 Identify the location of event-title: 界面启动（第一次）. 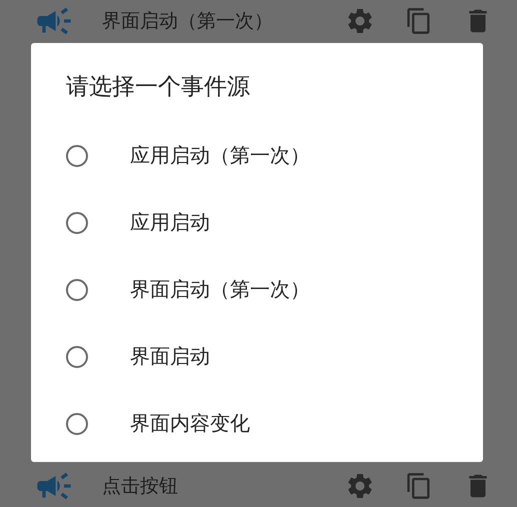
(188, 21).